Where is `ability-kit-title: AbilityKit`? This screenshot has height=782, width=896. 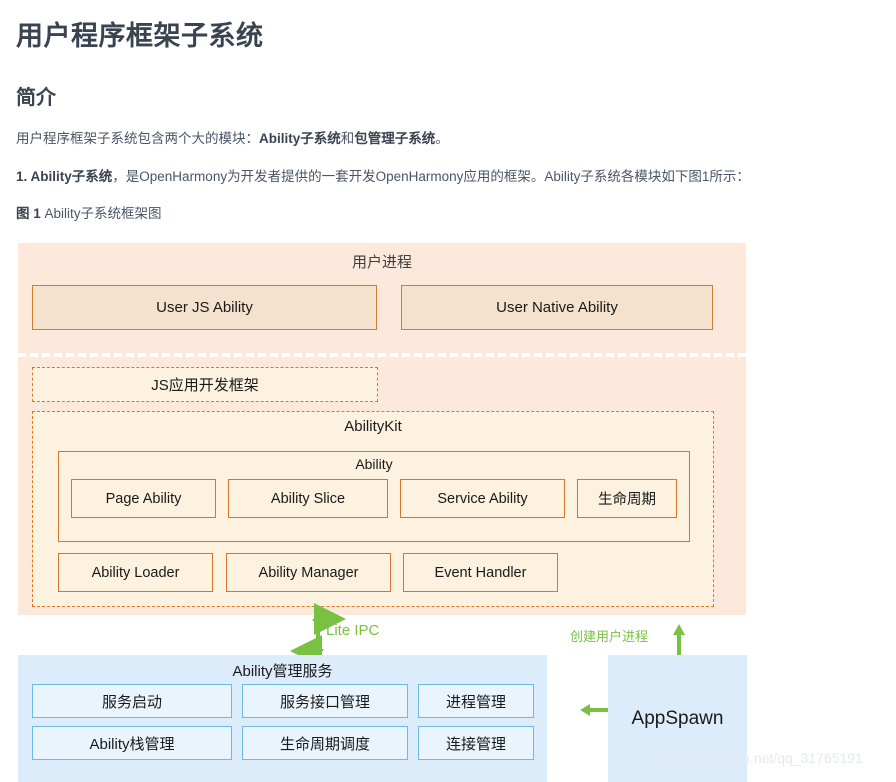
ability-kit-title: AbilityKit is located at coordinates (373, 426).